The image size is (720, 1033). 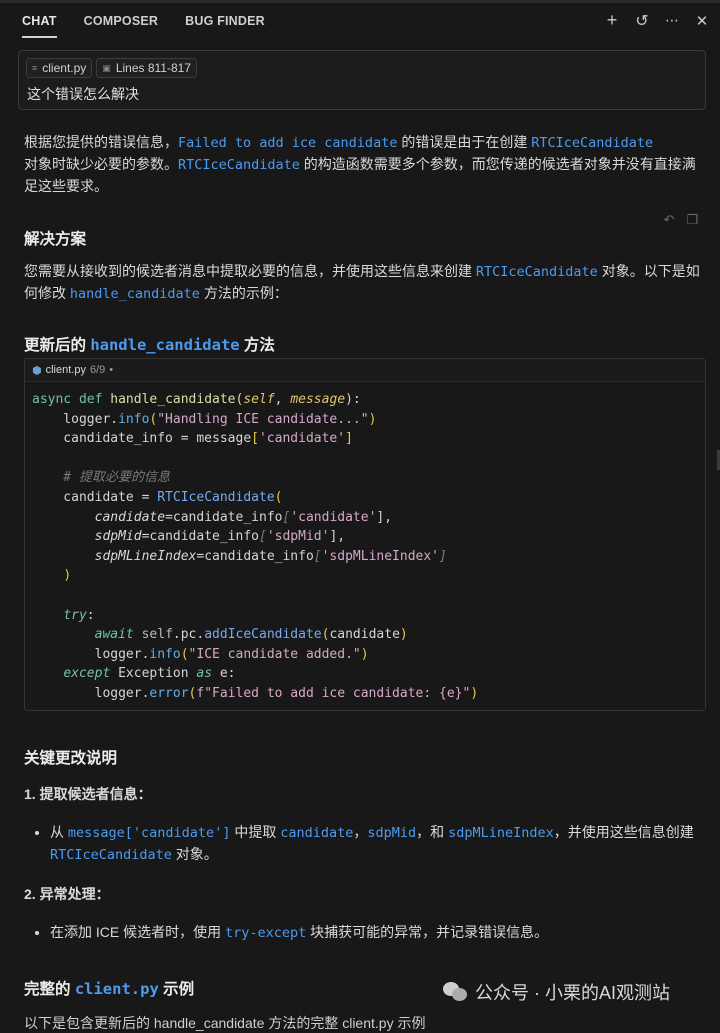 I want to click on code-token: "Handling ICE candidate...", so click(x=263, y=419).